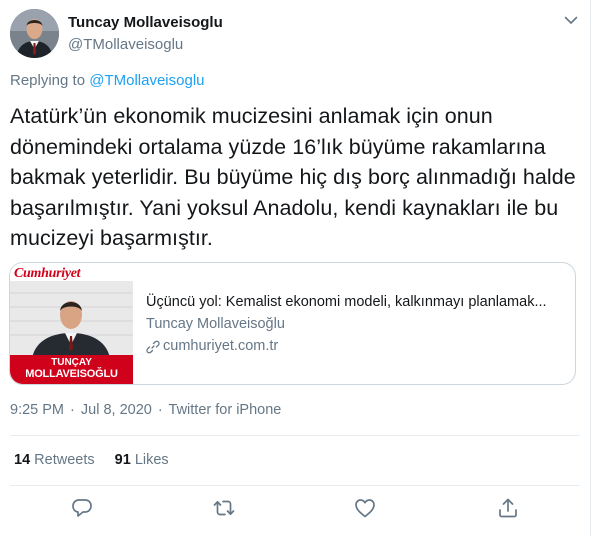 The image size is (597, 536). Describe the element at coordinates (37, 410) in the screenshot. I see `tweet-time: 9:25 PM` at that location.